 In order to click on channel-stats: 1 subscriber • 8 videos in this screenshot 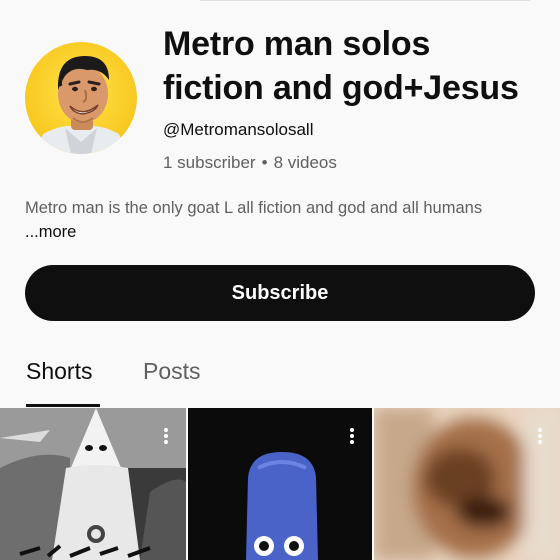, I will do `click(250, 163)`.